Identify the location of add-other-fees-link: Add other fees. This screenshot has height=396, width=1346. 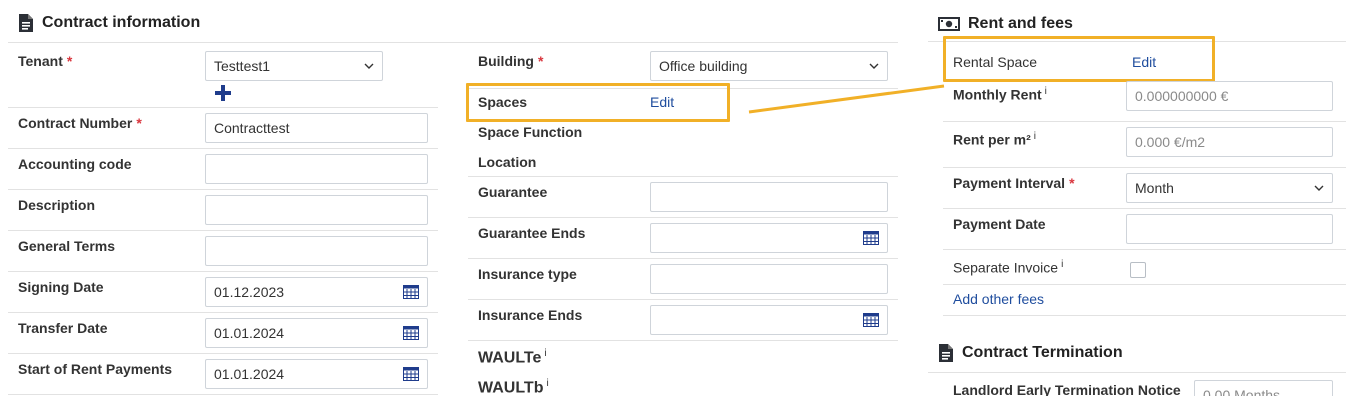
(998, 299).